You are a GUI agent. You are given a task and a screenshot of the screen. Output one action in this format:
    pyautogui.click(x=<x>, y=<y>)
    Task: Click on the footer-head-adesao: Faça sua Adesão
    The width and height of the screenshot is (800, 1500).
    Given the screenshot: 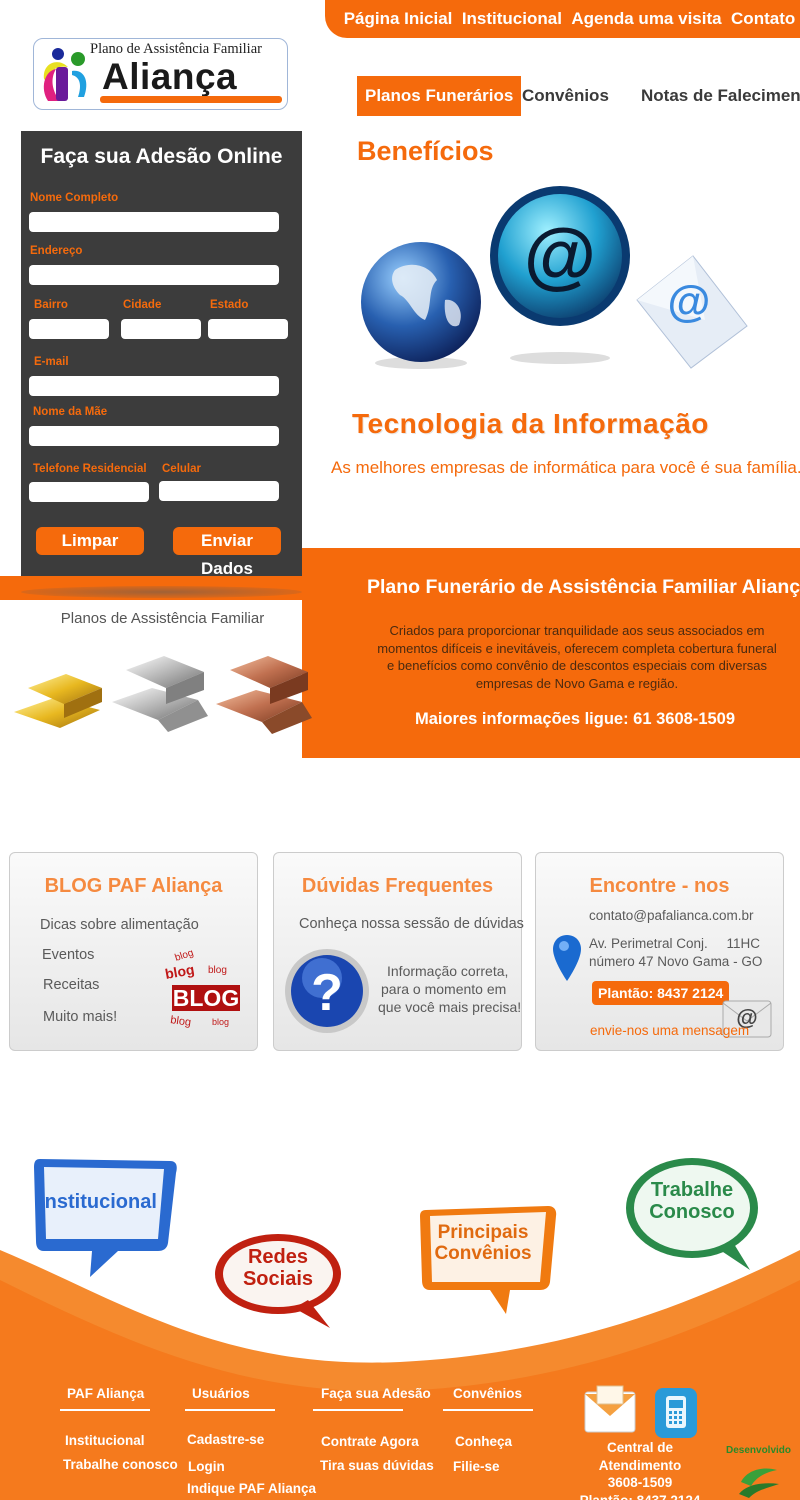 What is the action you would take?
    pyautogui.click(x=376, y=1393)
    